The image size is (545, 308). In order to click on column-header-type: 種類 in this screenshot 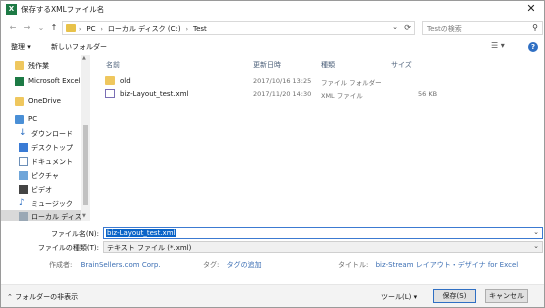, I will do `click(328, 65)`.